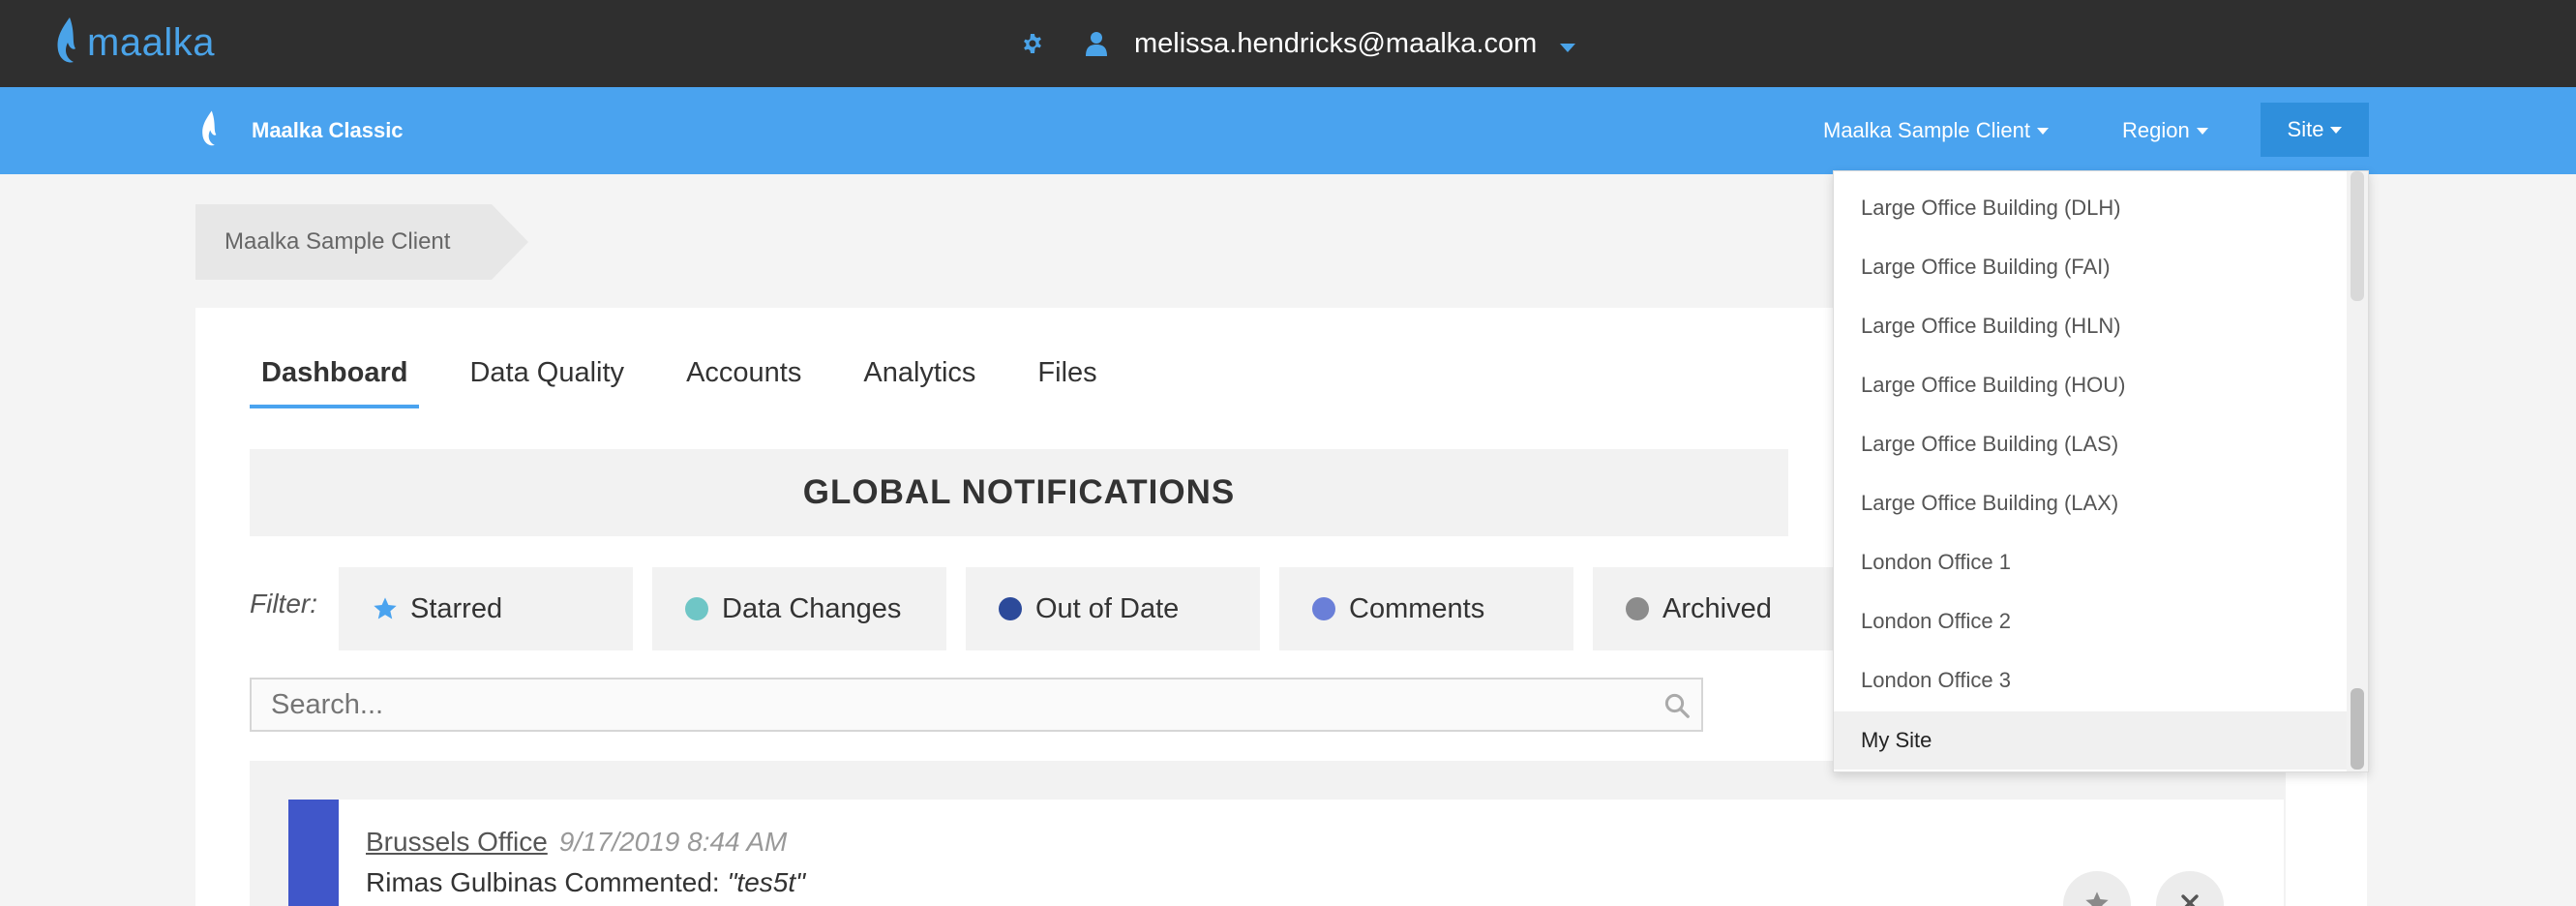 The width and height of the screenshot is (2576, 906). Describe the element at coordinates (2090, 562) in the screenshot. I see `site-option: London Office 1` at that location.